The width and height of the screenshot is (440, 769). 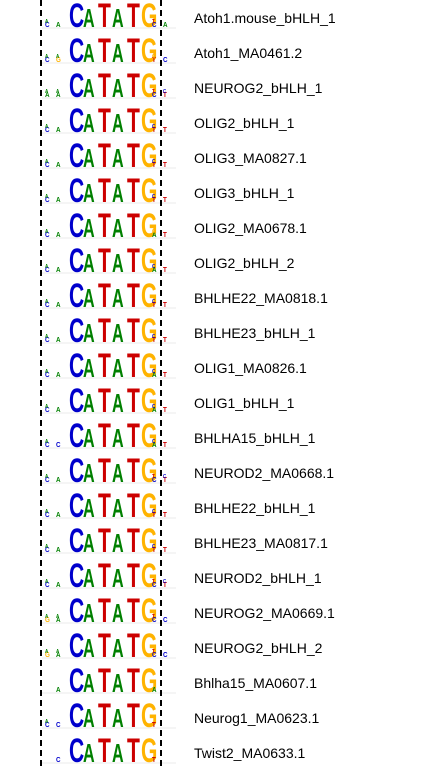 I want to click on motif-label: BHLHE23_MA0817.1, so click(x=261, y=543).